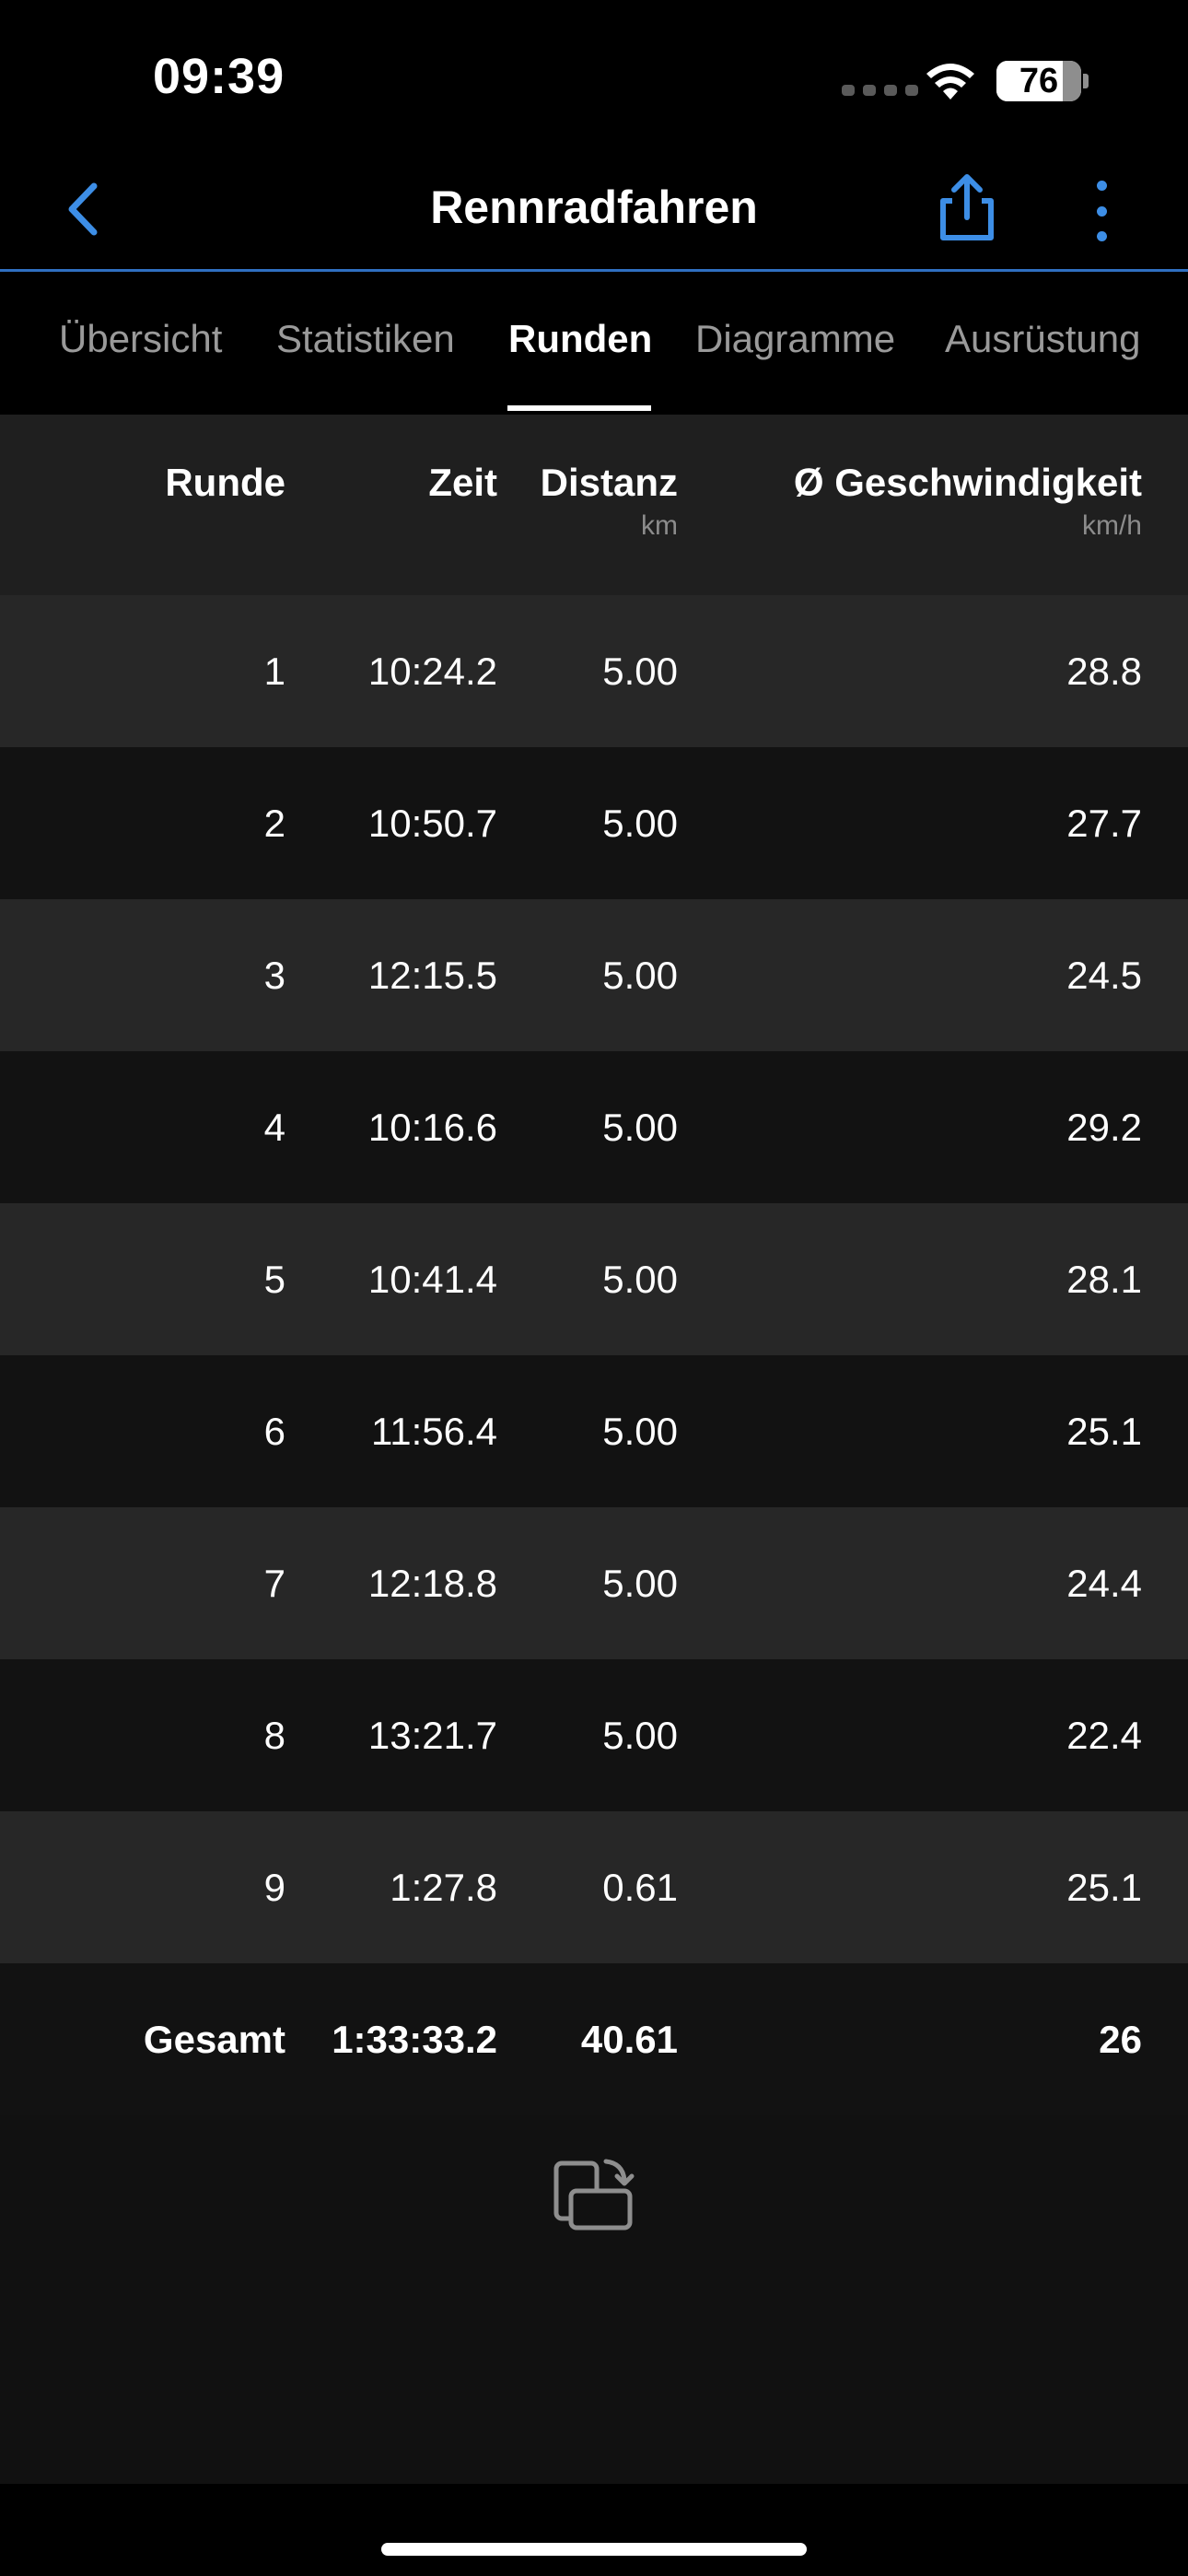 The height and width of the screenshot is (2576, 1188). What do you see at coordinates (274, 1735) in the screenshot?
I see `cell-lap: 8` at bounding box center [274, 1735].